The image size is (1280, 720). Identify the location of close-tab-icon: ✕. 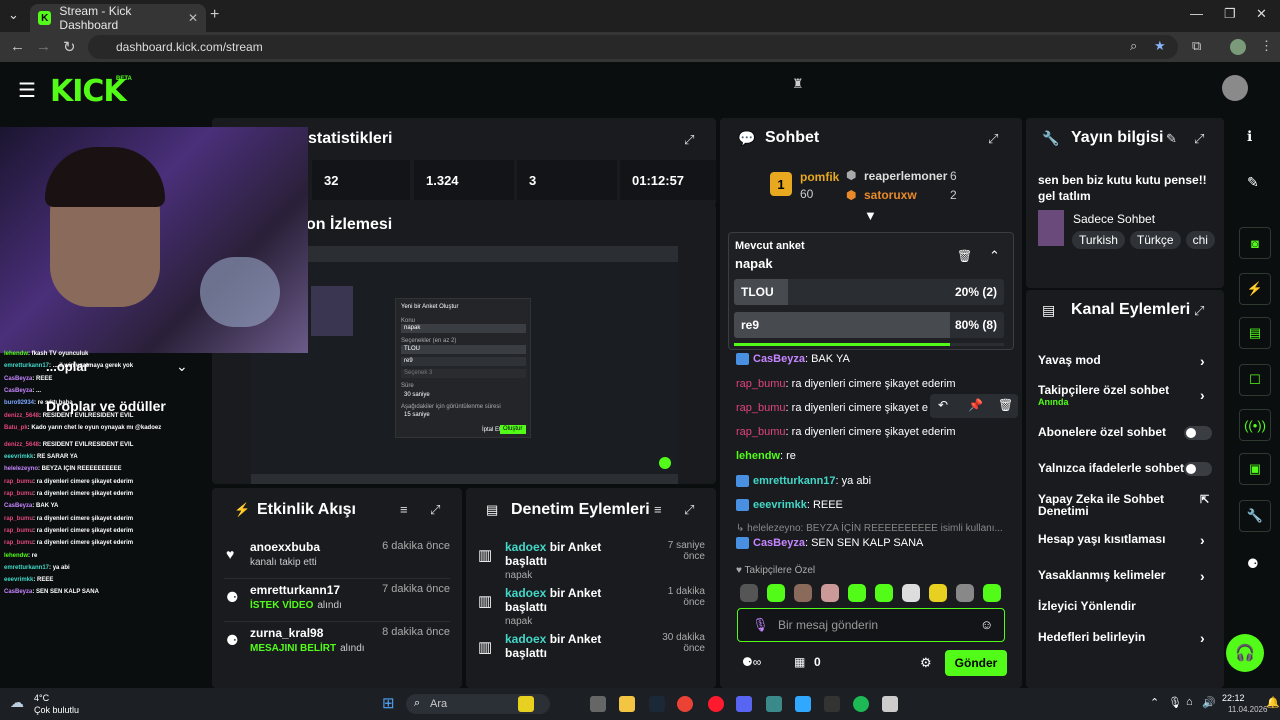
(193, 18).